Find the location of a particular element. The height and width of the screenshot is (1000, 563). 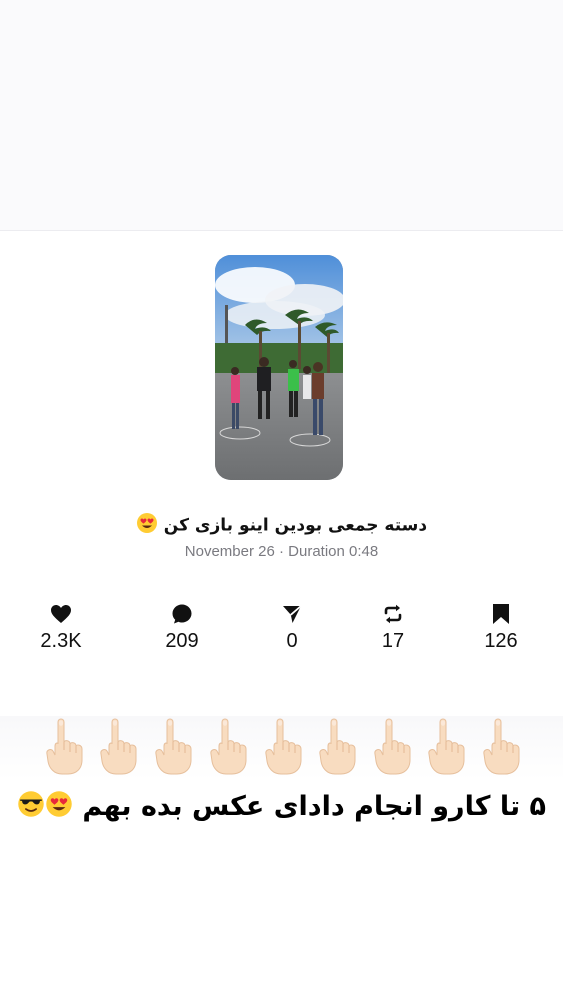

post-title-text: دسته جمعی بودین اینو بازی کن is located at coordinates (295, 525).